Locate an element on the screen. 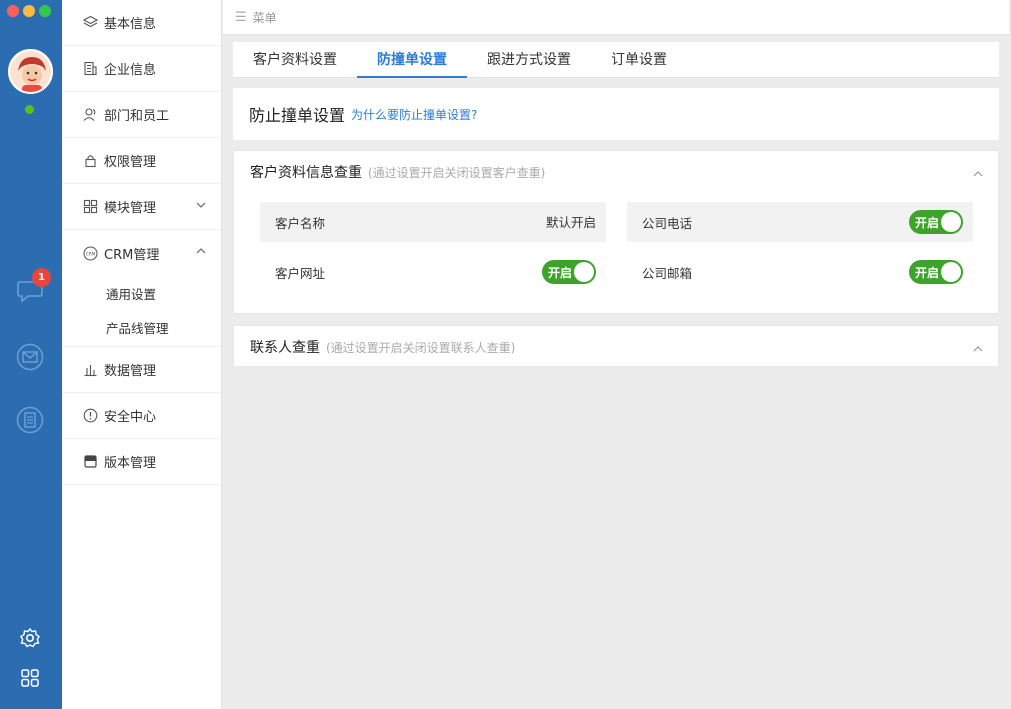  sidebar-item-departments: 部门和员工 is located at coordinates (141, 115).